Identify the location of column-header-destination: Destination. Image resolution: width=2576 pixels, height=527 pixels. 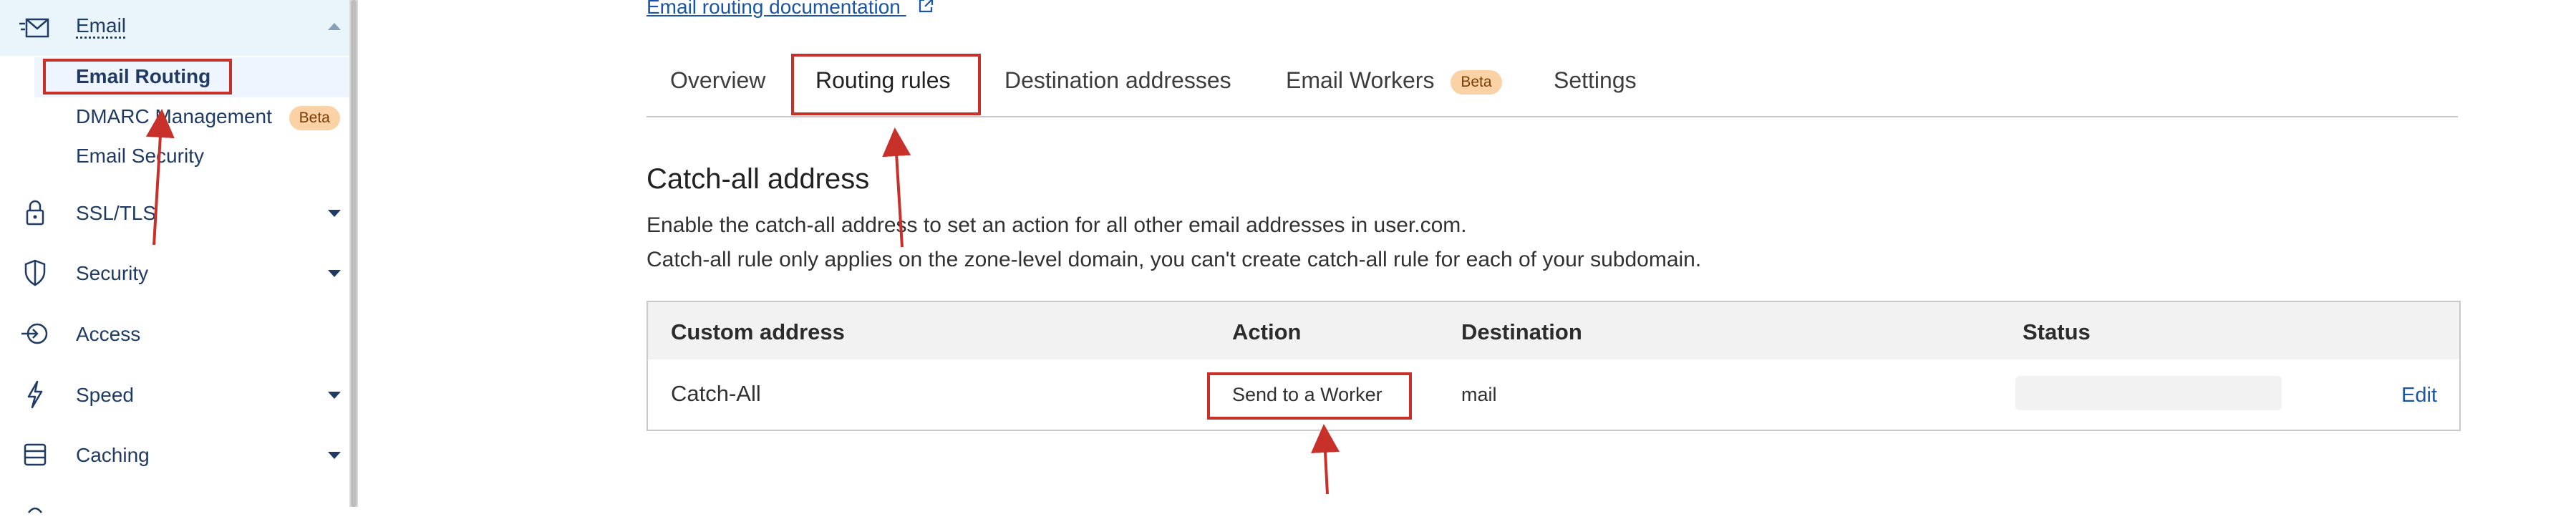
(1522, 331).